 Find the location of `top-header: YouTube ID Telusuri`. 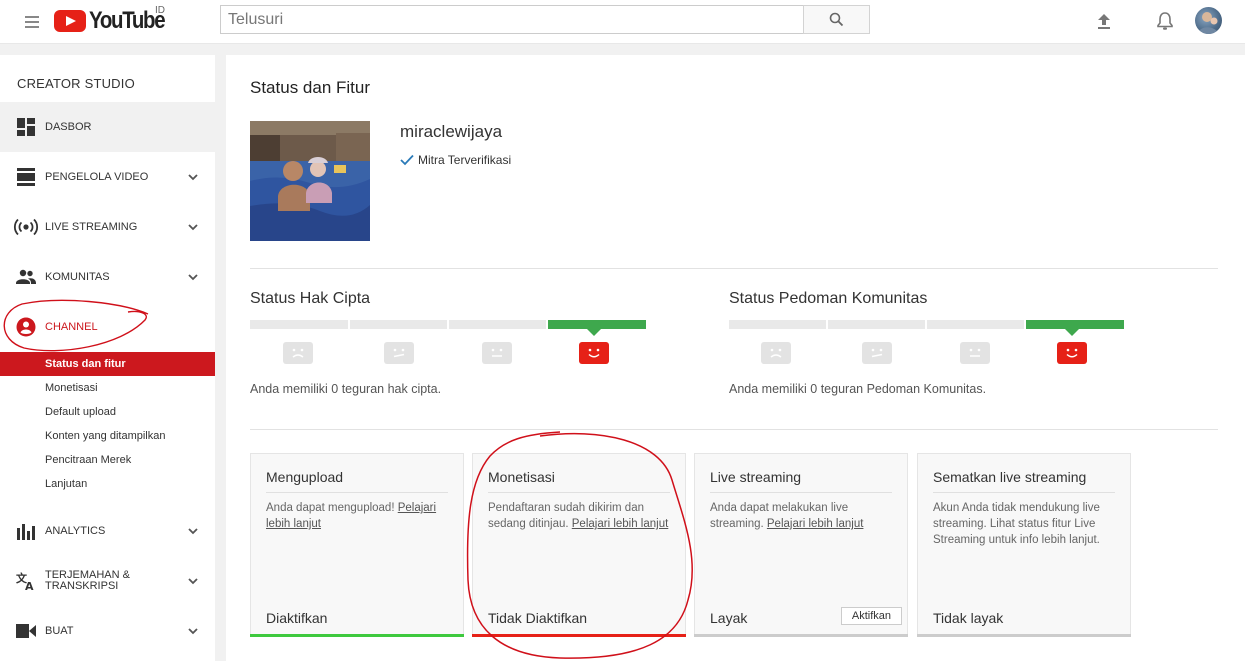

top-header: YouTube ID Telusuri is located at coordinates (622, 22).